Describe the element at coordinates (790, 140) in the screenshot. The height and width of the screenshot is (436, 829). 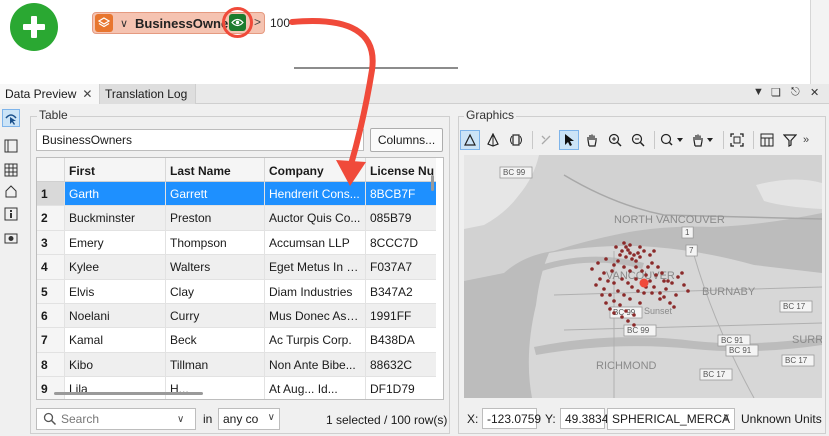
I see `filter-icon` at that location.